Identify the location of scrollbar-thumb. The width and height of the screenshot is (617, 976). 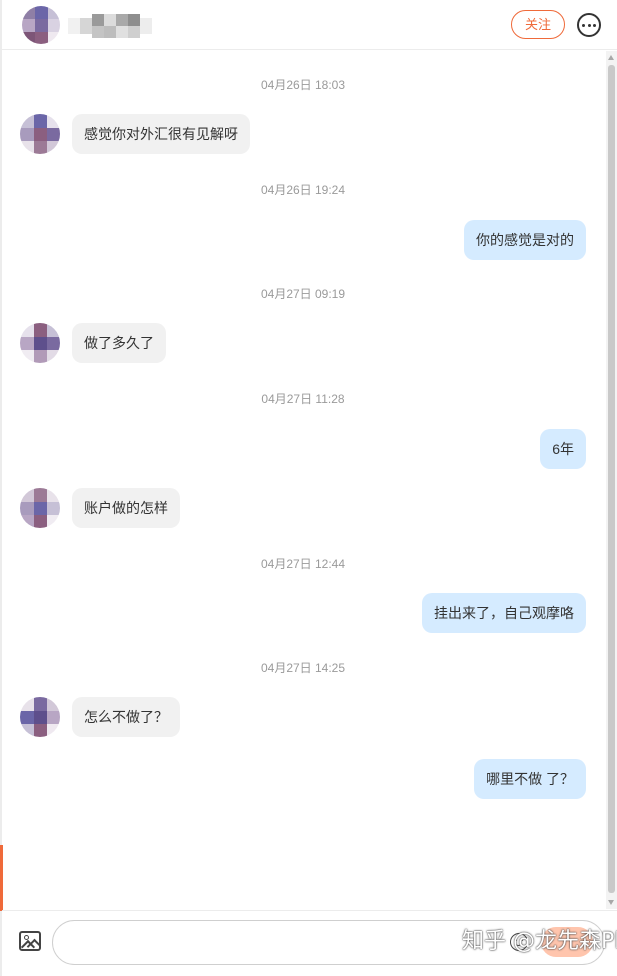
(611, 479).